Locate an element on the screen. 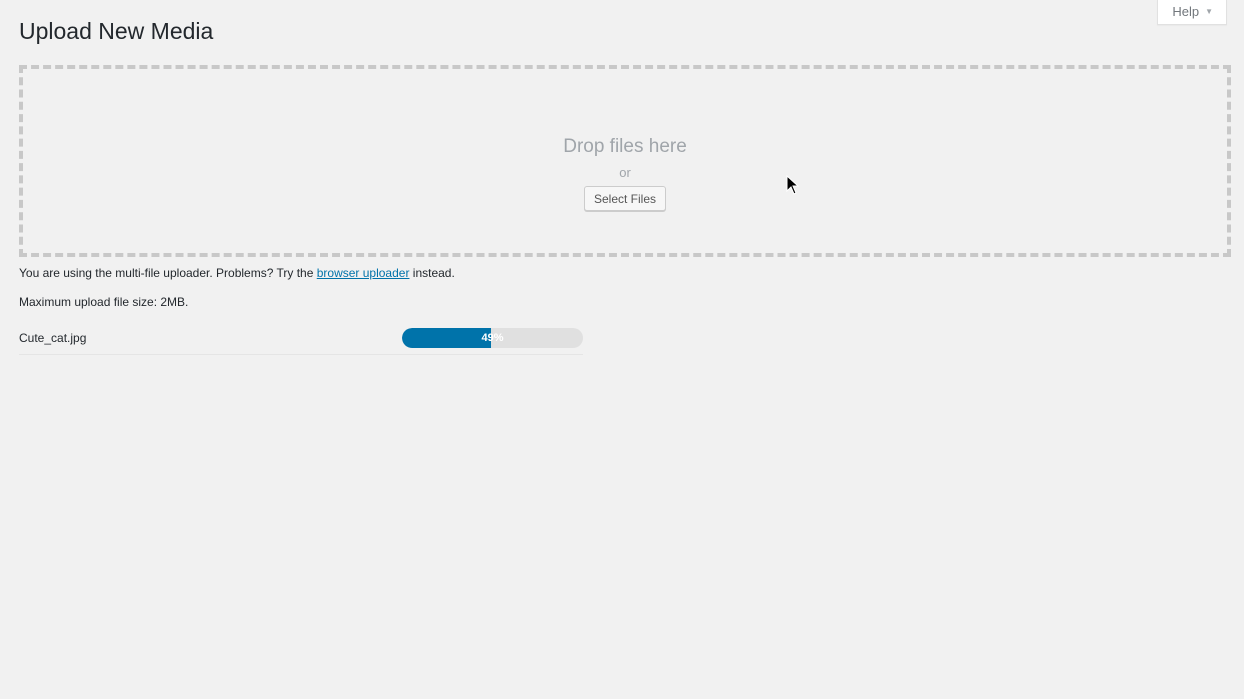 The width and height of the screenshot is (1244, 699). drop-zone-content: Drop files here or Select Files is located at coordinates (625, 173).